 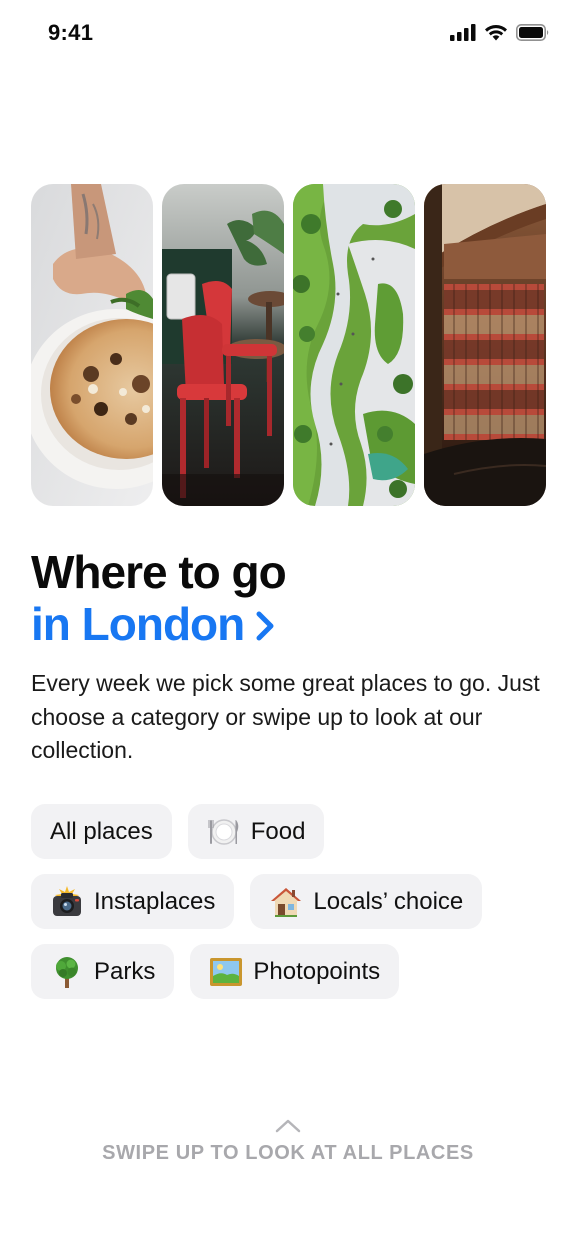 I want to click on status-icons, so click(x=500, y=32).